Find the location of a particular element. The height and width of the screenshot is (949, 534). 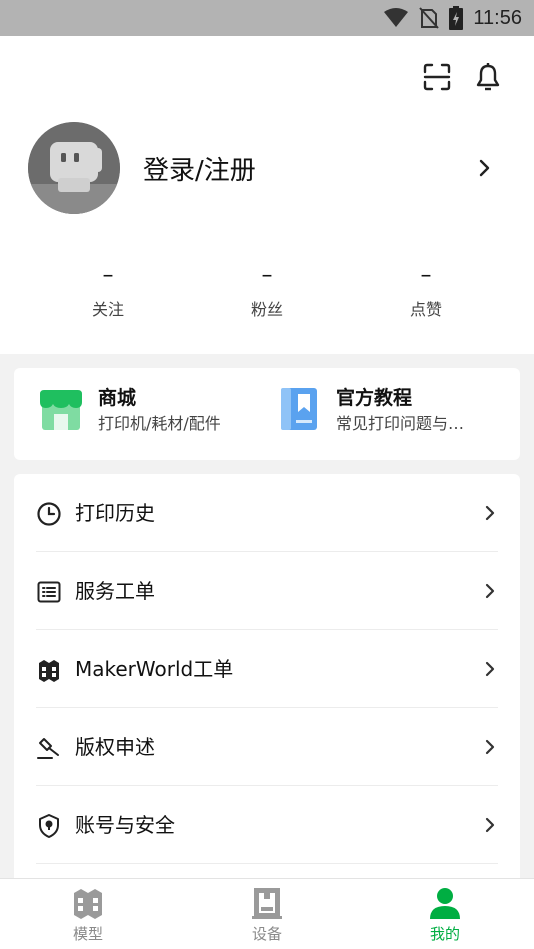

shortcut-title: 官方教程 is located at coordinates (374, 398).